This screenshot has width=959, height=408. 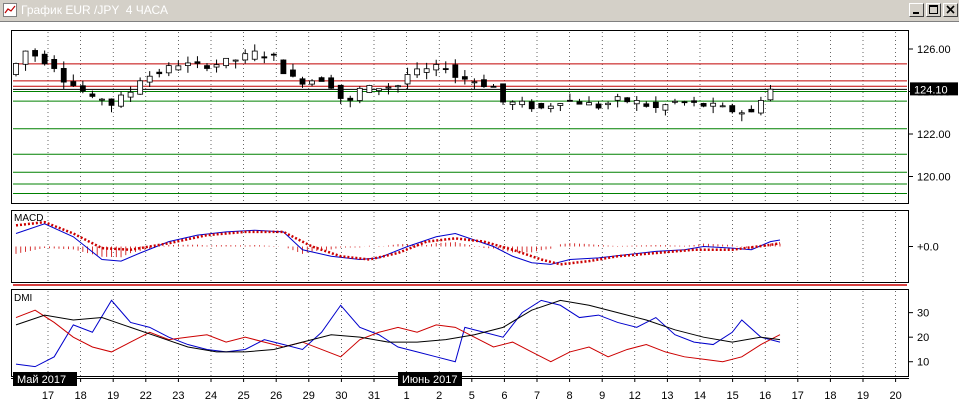 I want to click on maximize-button, so click(x=933, y=10).